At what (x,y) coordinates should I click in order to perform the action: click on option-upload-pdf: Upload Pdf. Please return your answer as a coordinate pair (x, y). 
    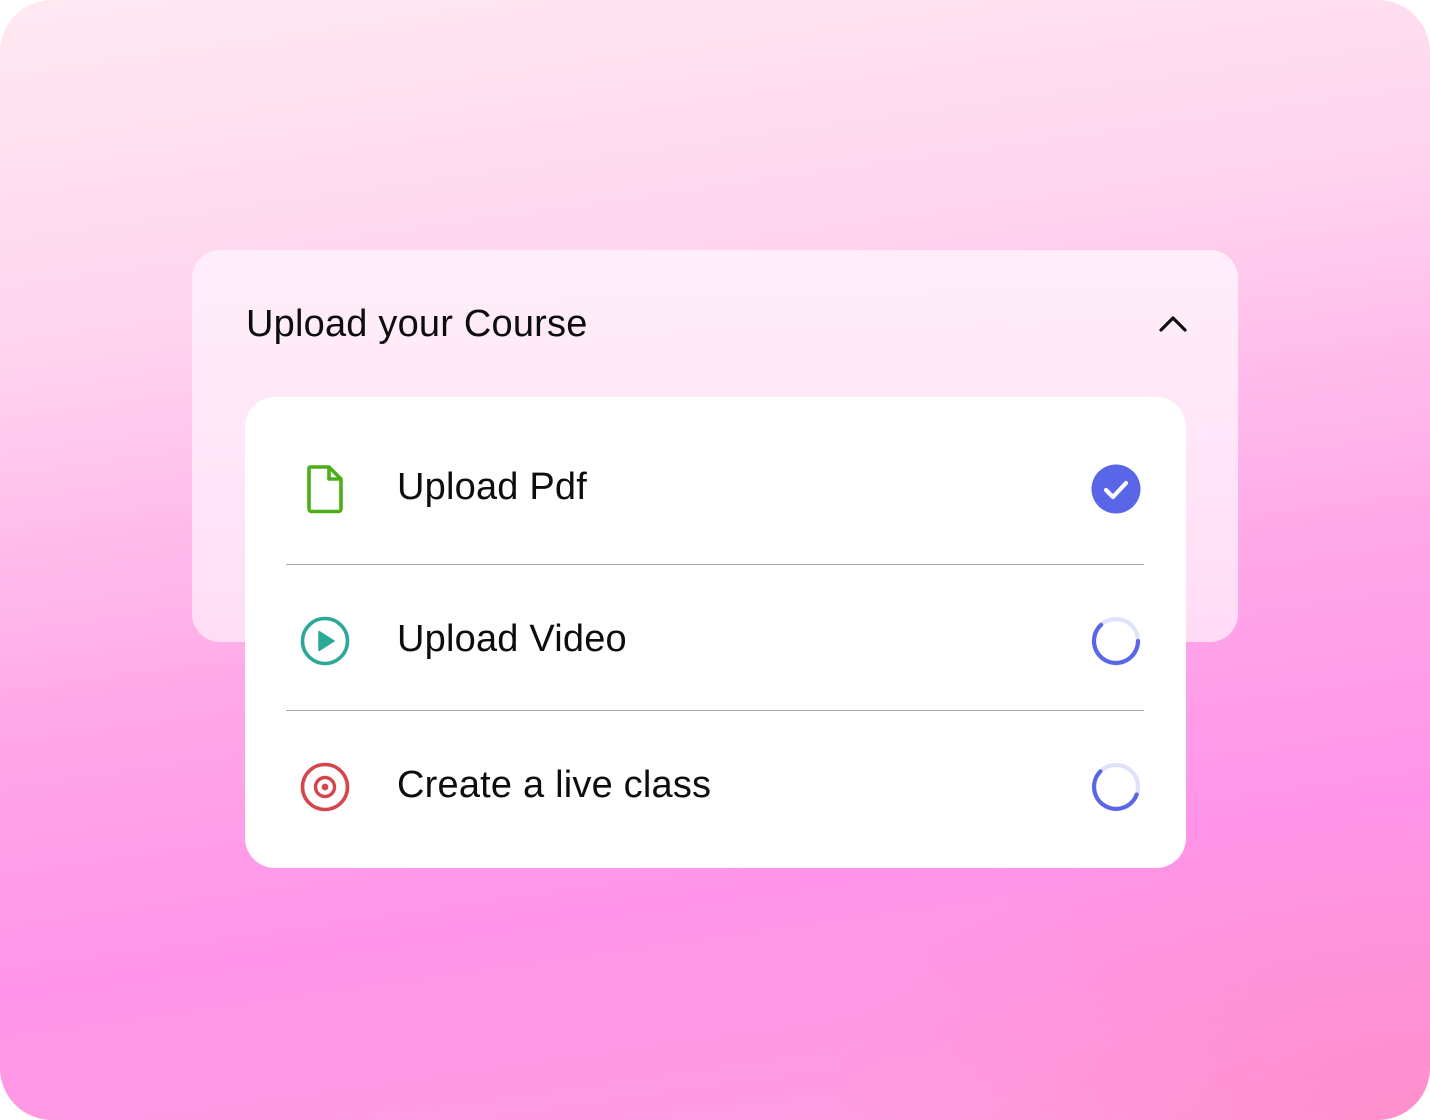
    Looking at the image, I should click on (715, 487).